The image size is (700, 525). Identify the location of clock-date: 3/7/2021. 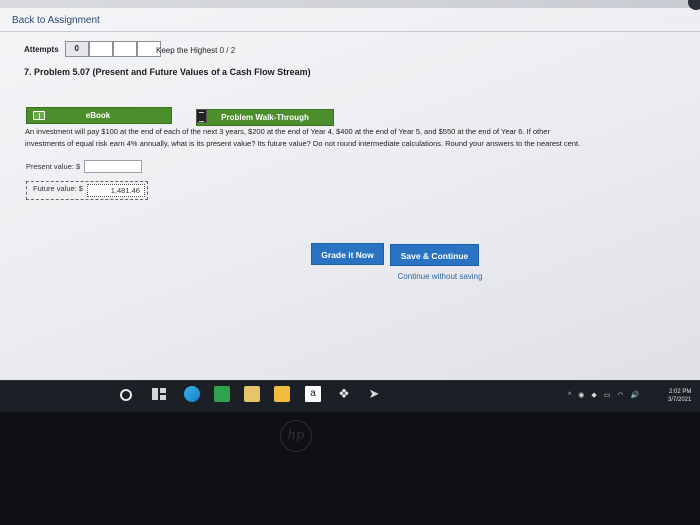
(680, 400).